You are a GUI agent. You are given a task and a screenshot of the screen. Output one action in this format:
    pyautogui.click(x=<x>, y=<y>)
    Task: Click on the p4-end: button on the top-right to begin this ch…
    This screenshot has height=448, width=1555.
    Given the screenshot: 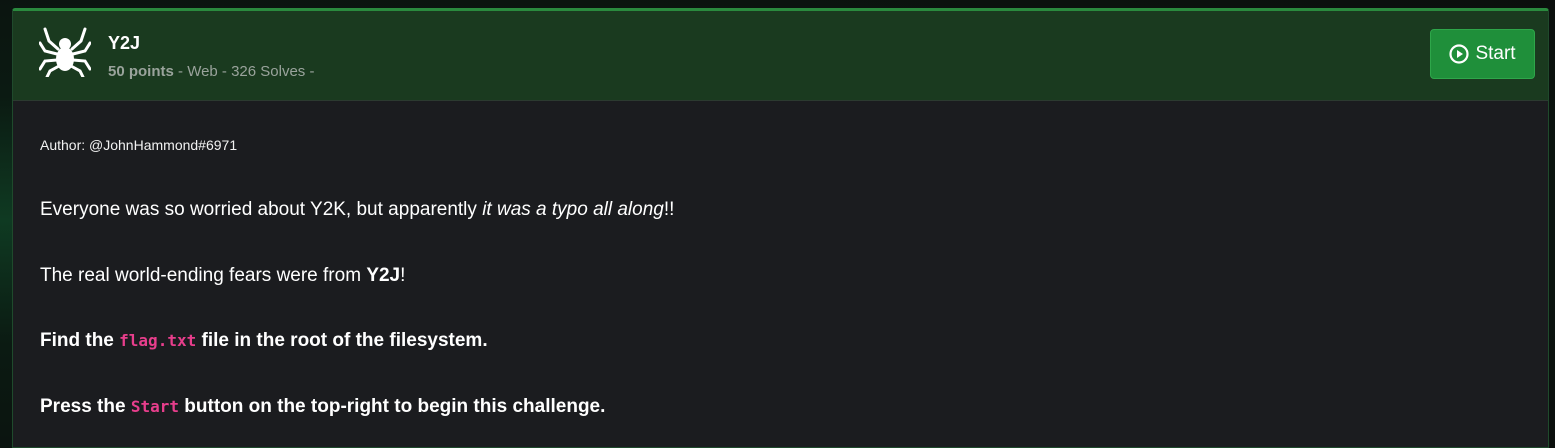 What is the action you would take?
    pyautogui.click(x=392, y=406)
    